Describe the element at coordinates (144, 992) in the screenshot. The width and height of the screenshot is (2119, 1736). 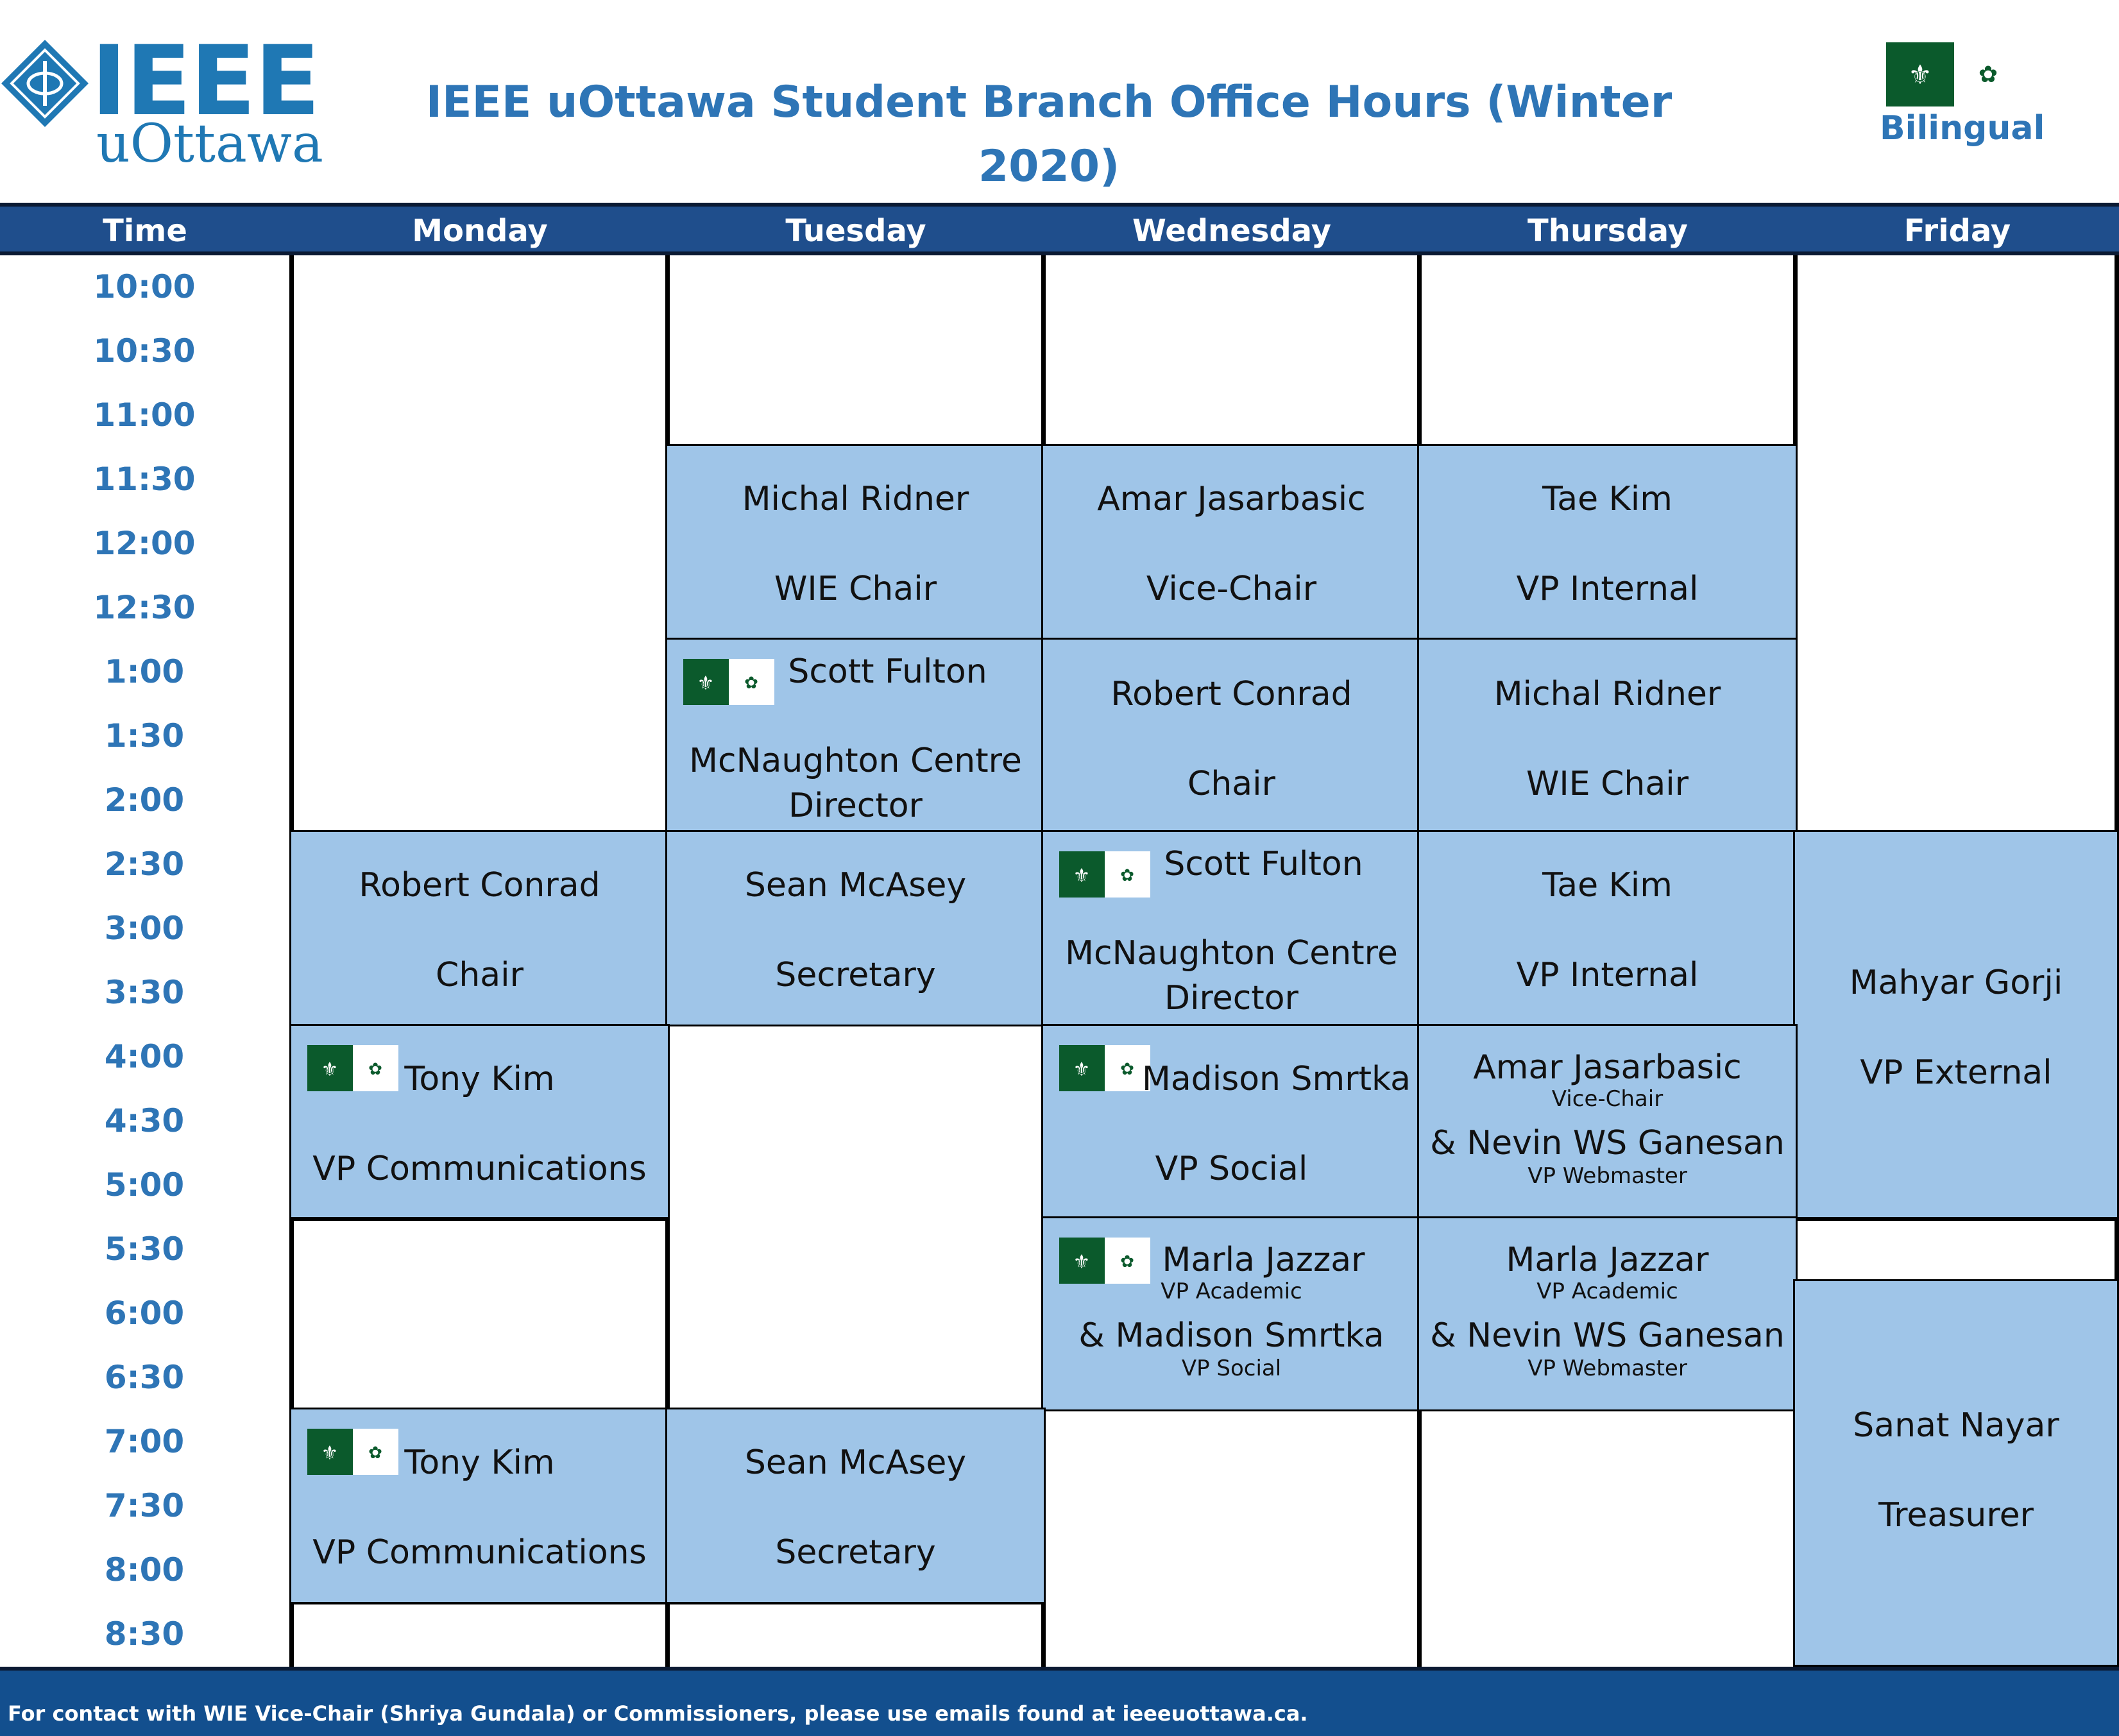
I see `time-label: 3:30` at that location.